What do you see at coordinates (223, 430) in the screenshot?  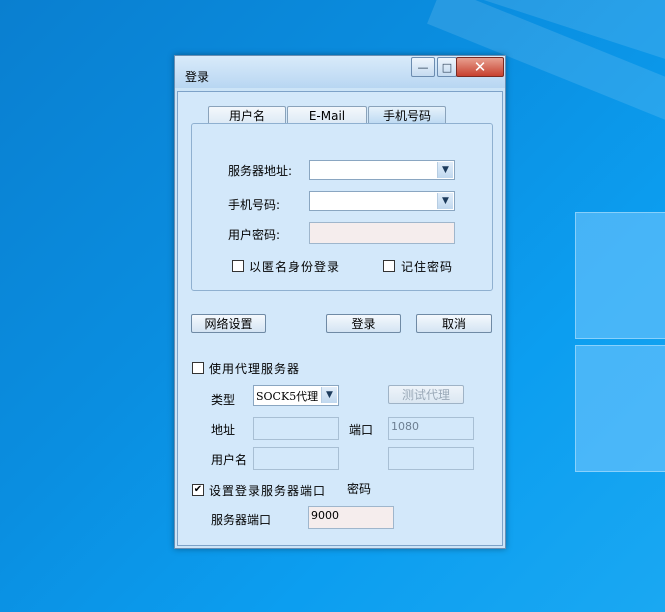 I see `proxy-address-label: 地址` at bounding box center [223, 430].